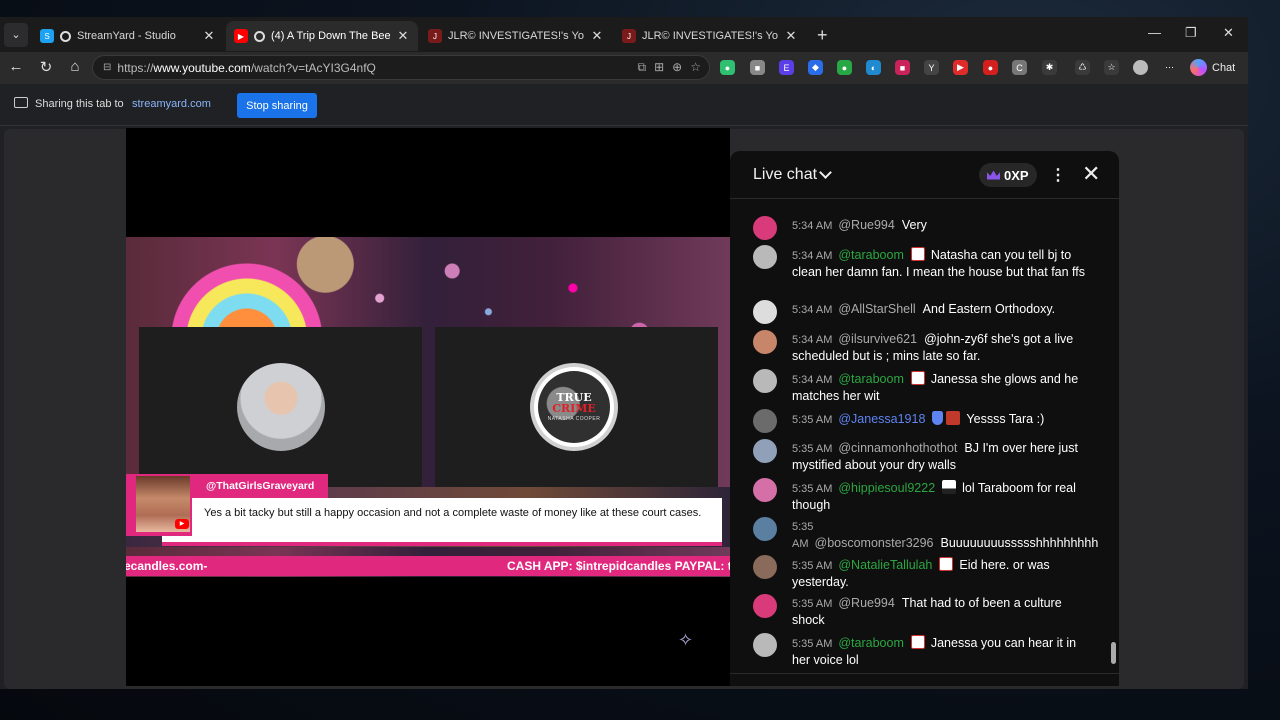 The width and height of the screenshot is (1280, 720). What do you see at coordinates (844, 67) in the screenshot?
I see `extension-5-icon: ●` at bounding box center [844, 67].